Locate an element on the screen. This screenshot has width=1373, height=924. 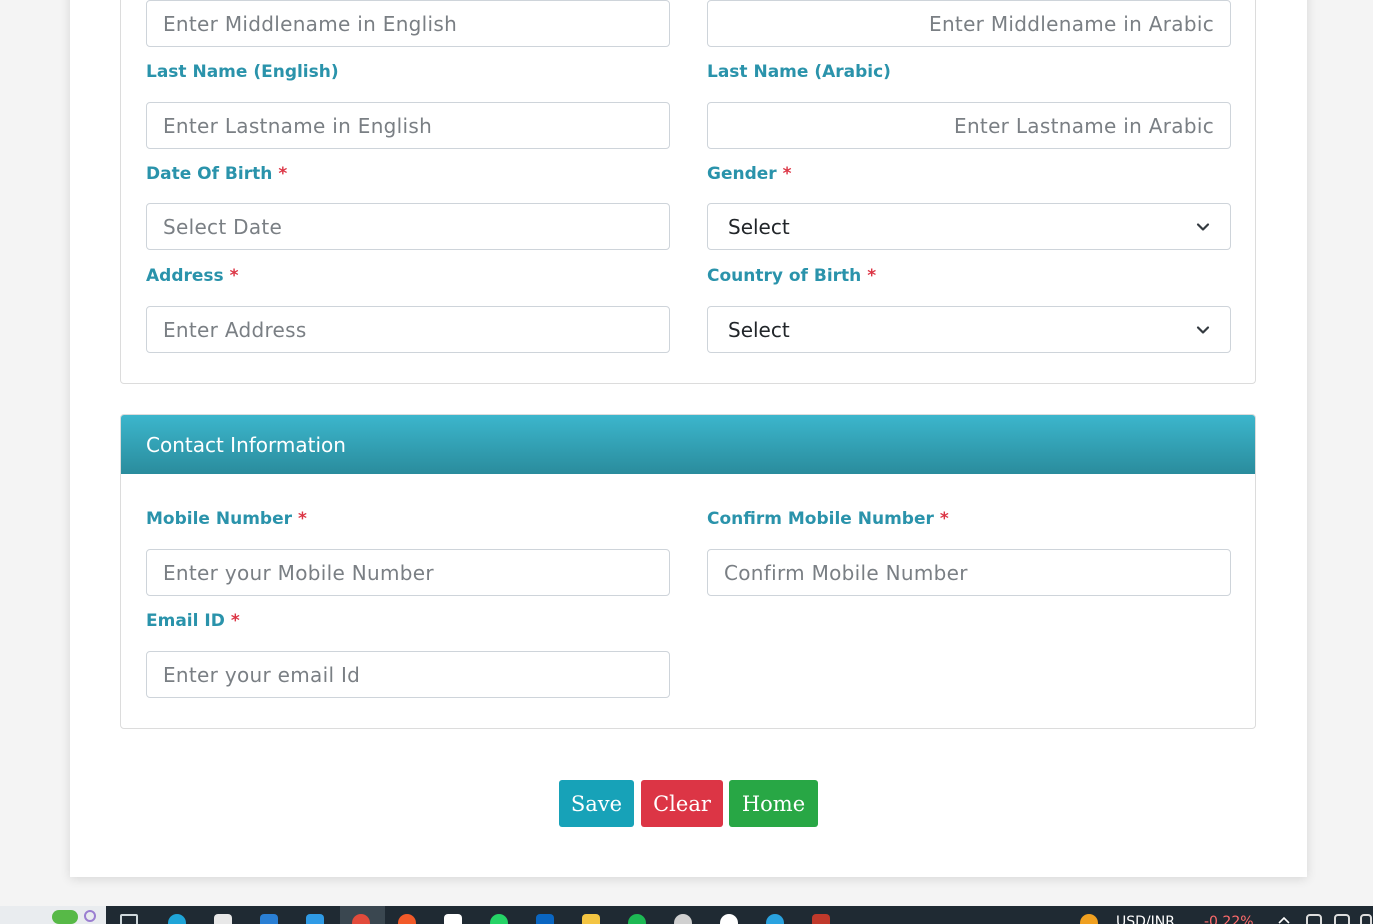
gender-label-text: Gender is located at coordinates (742, 174).